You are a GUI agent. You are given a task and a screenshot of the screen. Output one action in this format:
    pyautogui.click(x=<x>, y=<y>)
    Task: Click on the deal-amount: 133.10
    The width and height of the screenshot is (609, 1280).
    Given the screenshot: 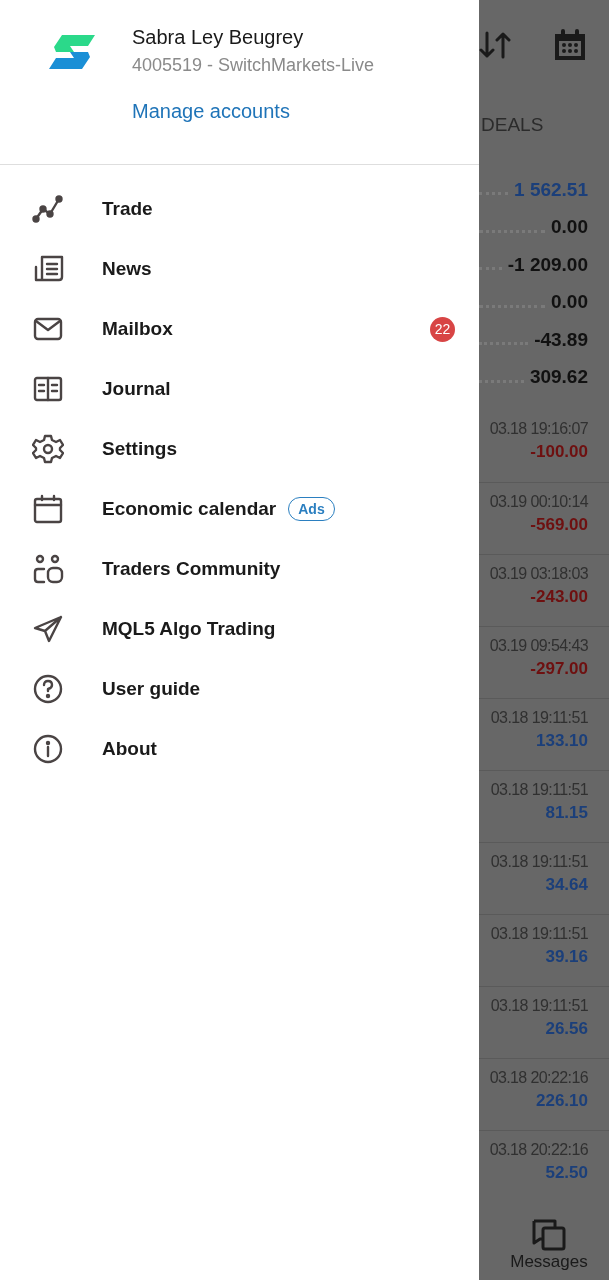 What is the action you would take?
    pyautogui.click(x=562, y=741)
    